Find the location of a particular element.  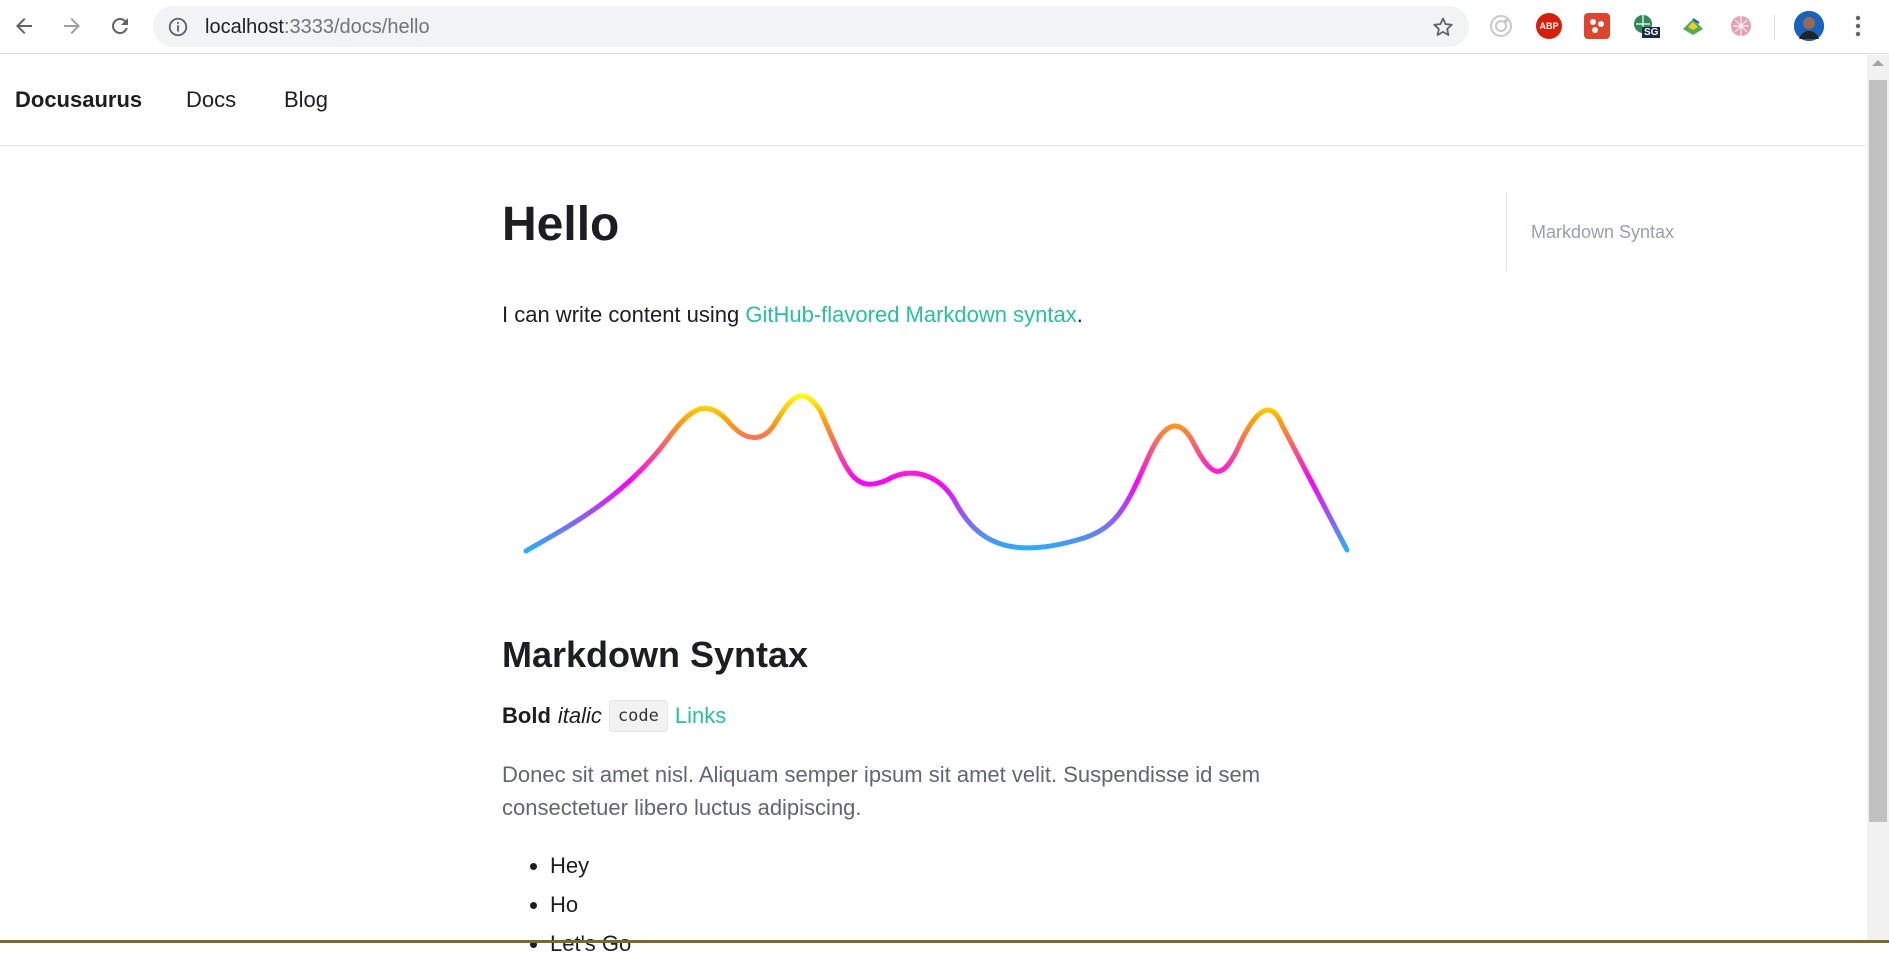

markdown-syntax-link: GitHub-flavored Markdown syntax is located at coordinates (910, 314).